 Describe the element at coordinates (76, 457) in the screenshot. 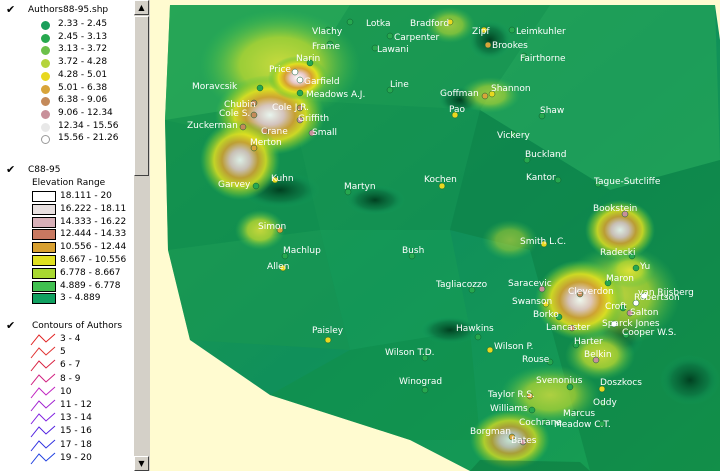

I see `legend-item-label: 19 - 20` at that location.